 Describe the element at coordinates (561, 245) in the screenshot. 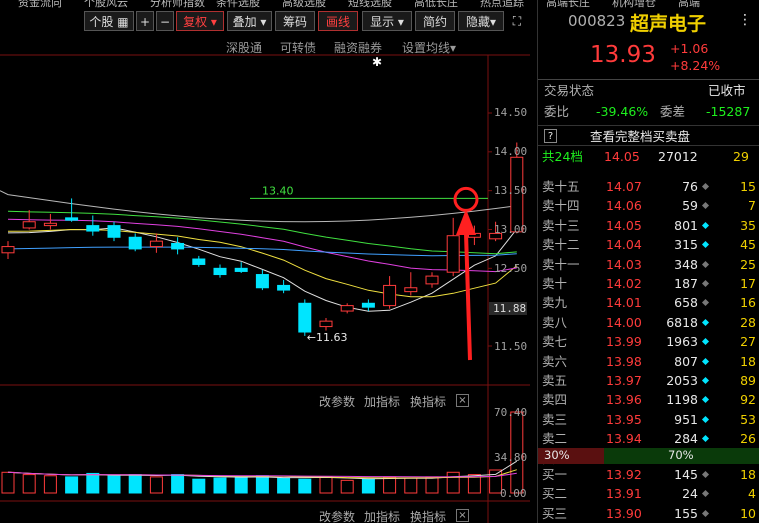

I see `sell-level-label: 卖十二` at that location.